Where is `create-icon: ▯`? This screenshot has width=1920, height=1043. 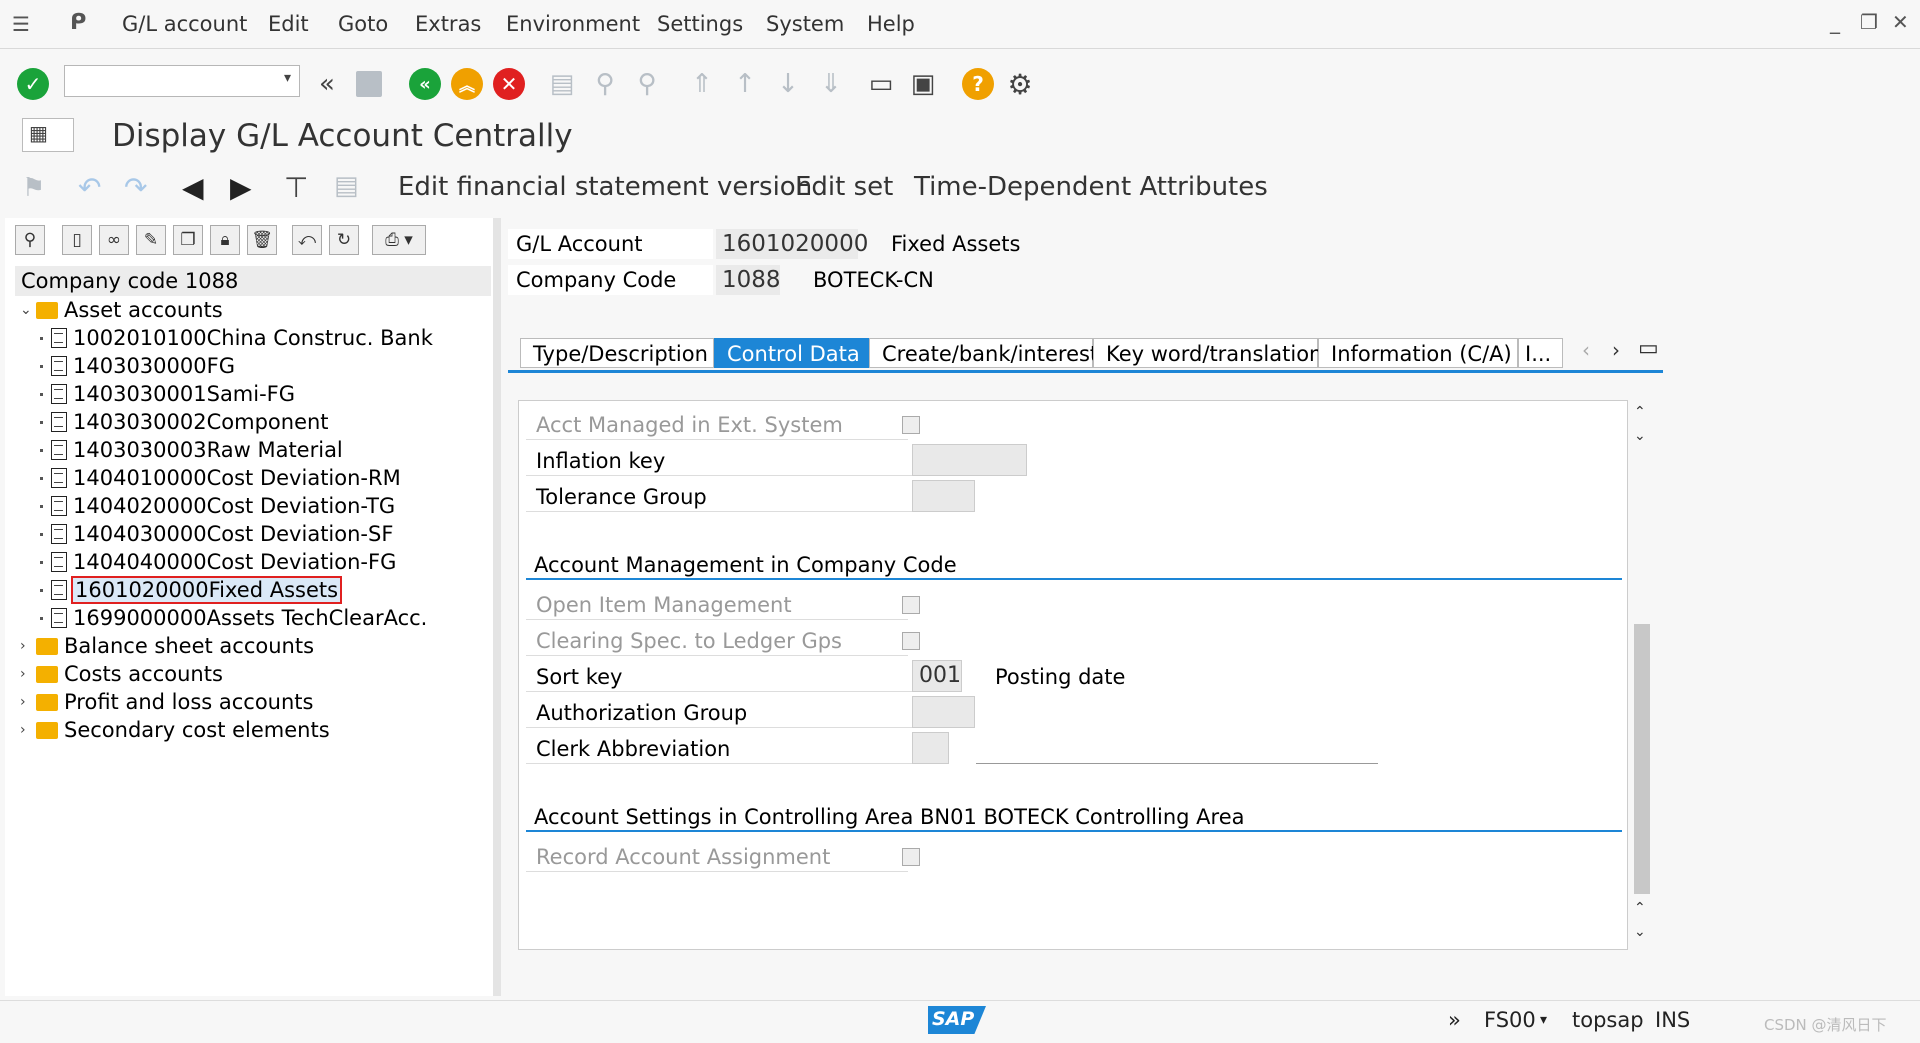 create-icon: ▯ is located at coordinates (77, 240).